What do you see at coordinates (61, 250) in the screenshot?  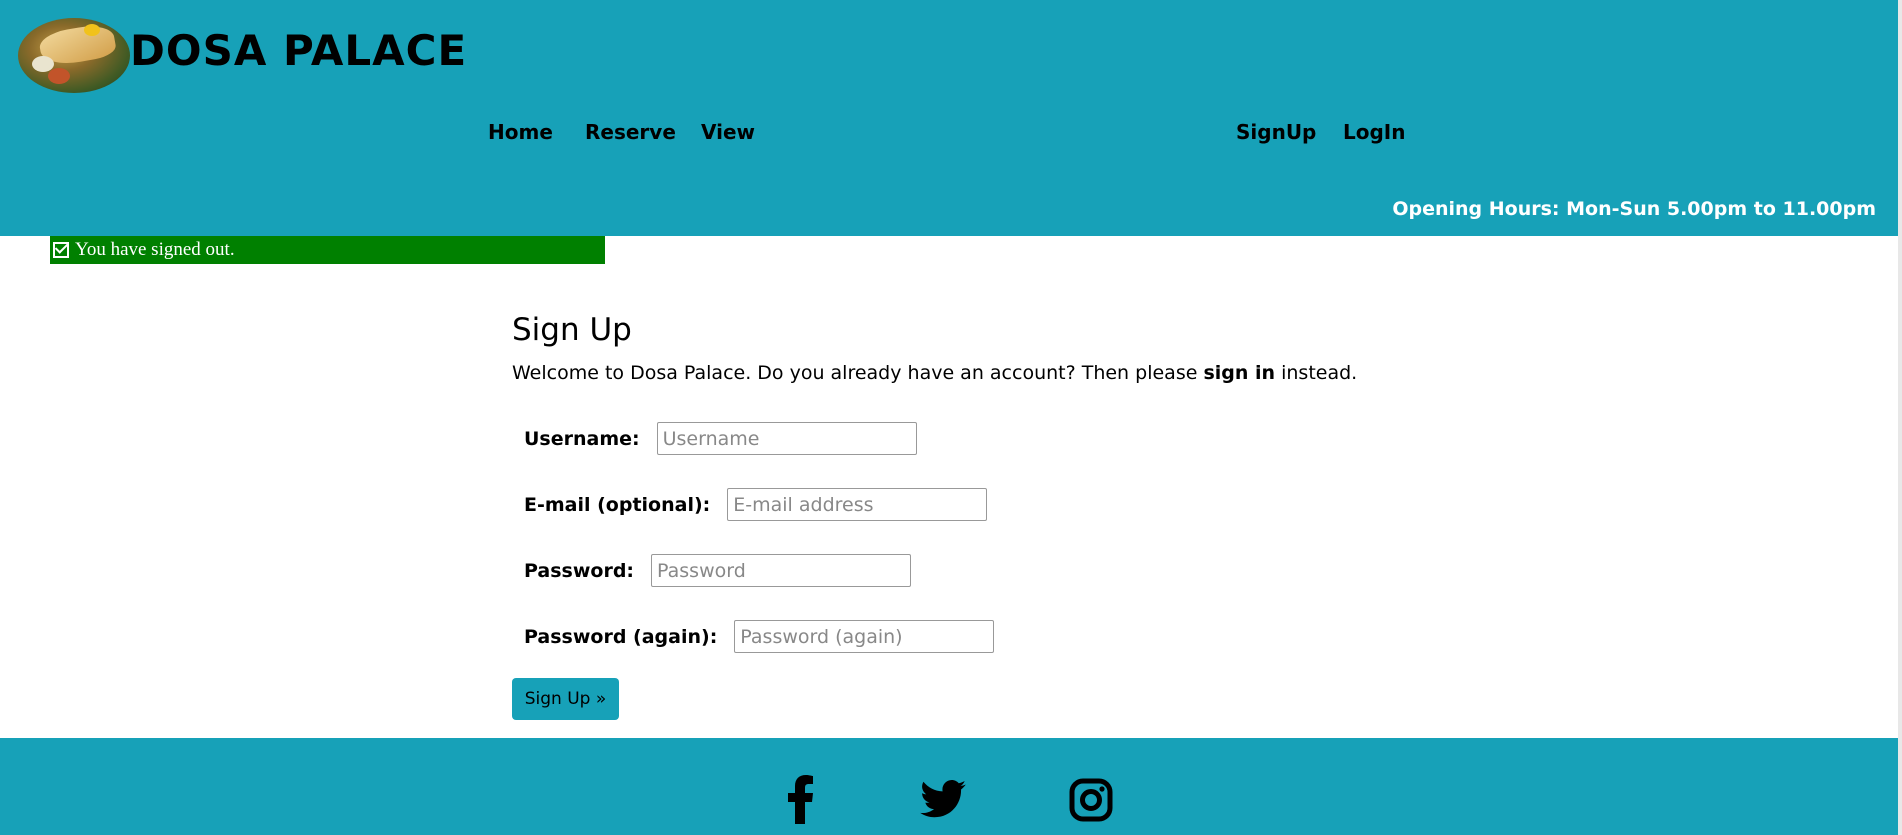 I see `check-square-icon` at bounding box center [61, 250].